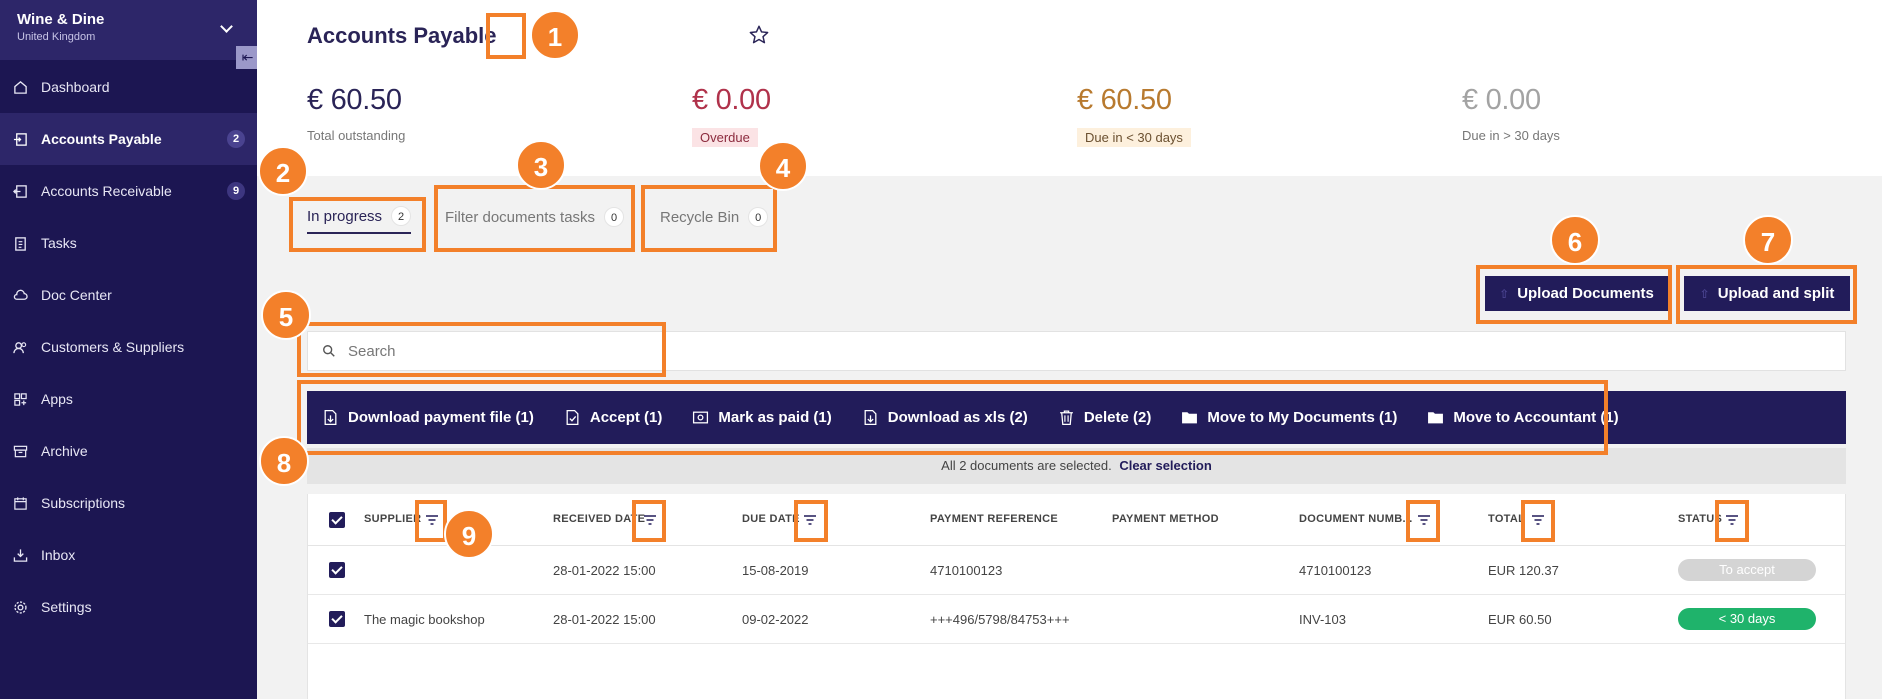 Image resolution: width=1882 pixels, height=699 pixels. What do you see at coordinates (20, 555) in the screenshot?
I see `inbox-icon` at bounding box center [20, 555].